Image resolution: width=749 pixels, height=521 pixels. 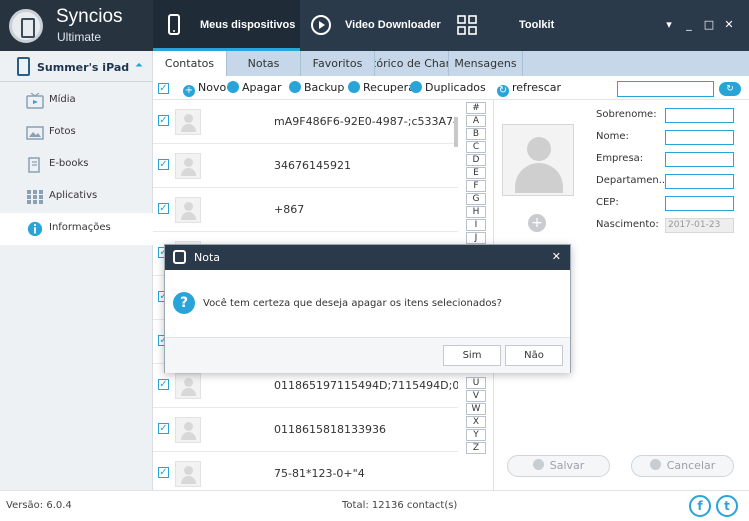 I want to click on alpha-index-item: G, so click(x=476, y=199).